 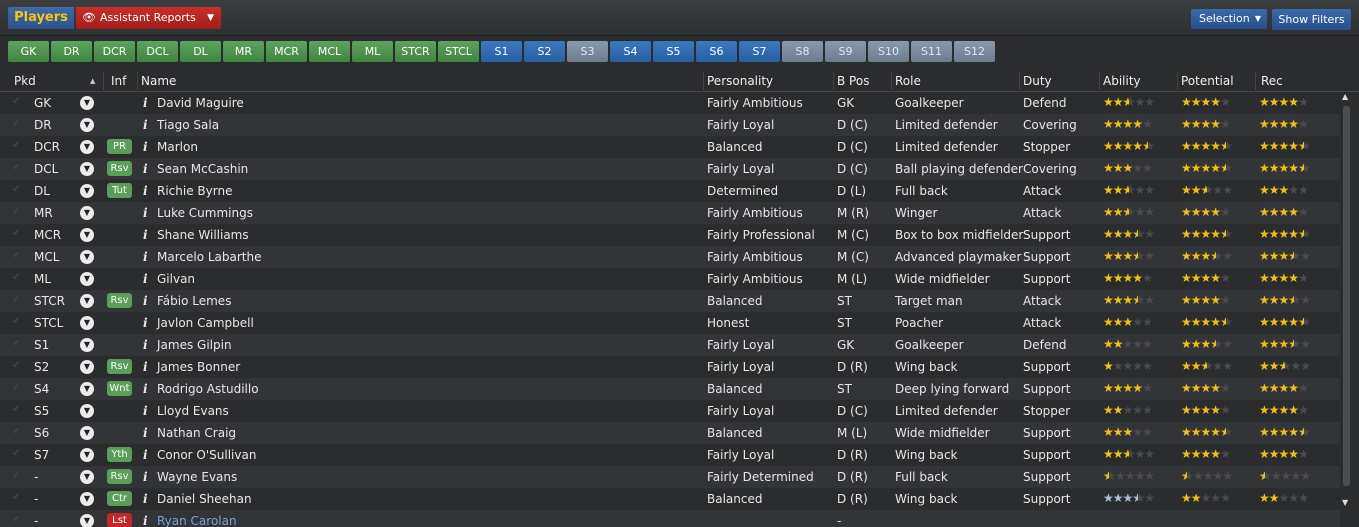 What do you see at coordinates (197, 520) in the screenshot?
I see `player-name: Ryan Carolan` at bounding box center [197, 520].